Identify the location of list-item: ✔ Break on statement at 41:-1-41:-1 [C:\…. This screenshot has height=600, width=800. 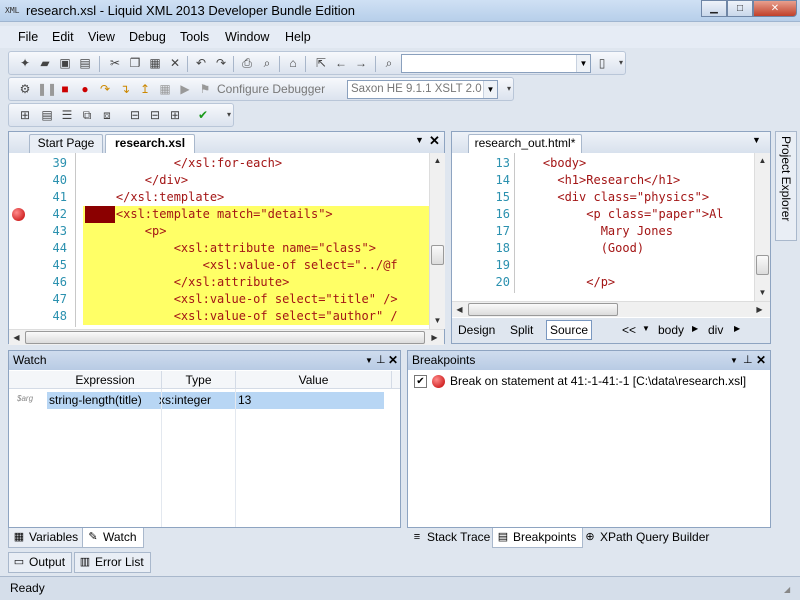
(590, 382).